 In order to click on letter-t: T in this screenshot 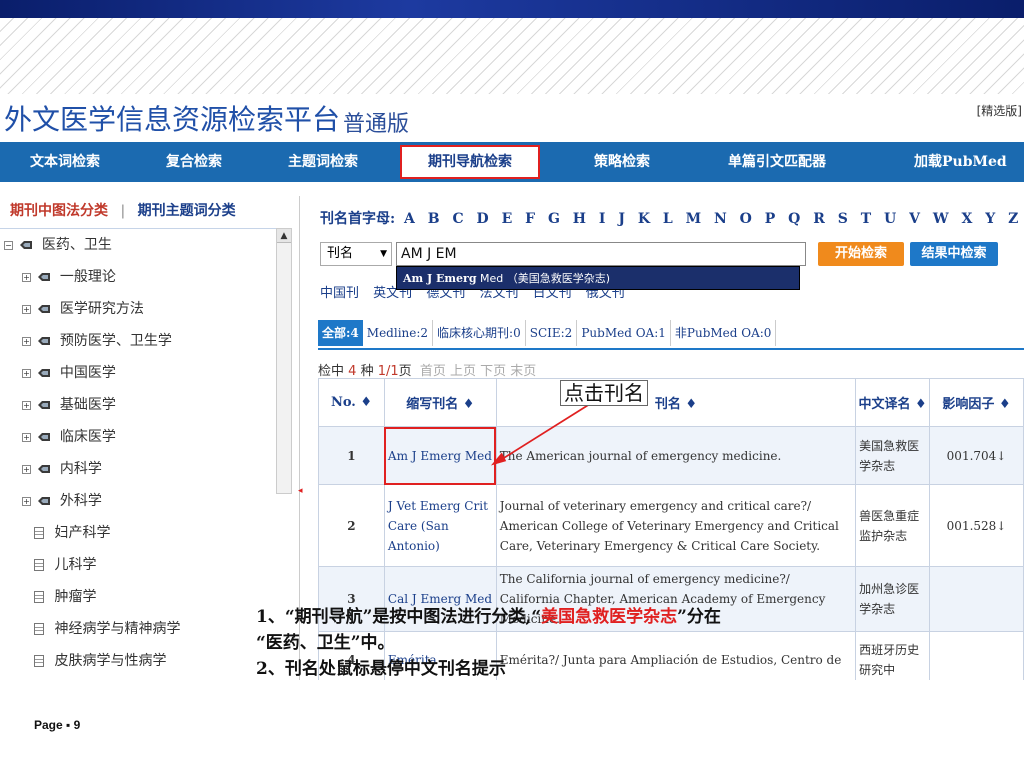, I will do `click(866, 219)`.